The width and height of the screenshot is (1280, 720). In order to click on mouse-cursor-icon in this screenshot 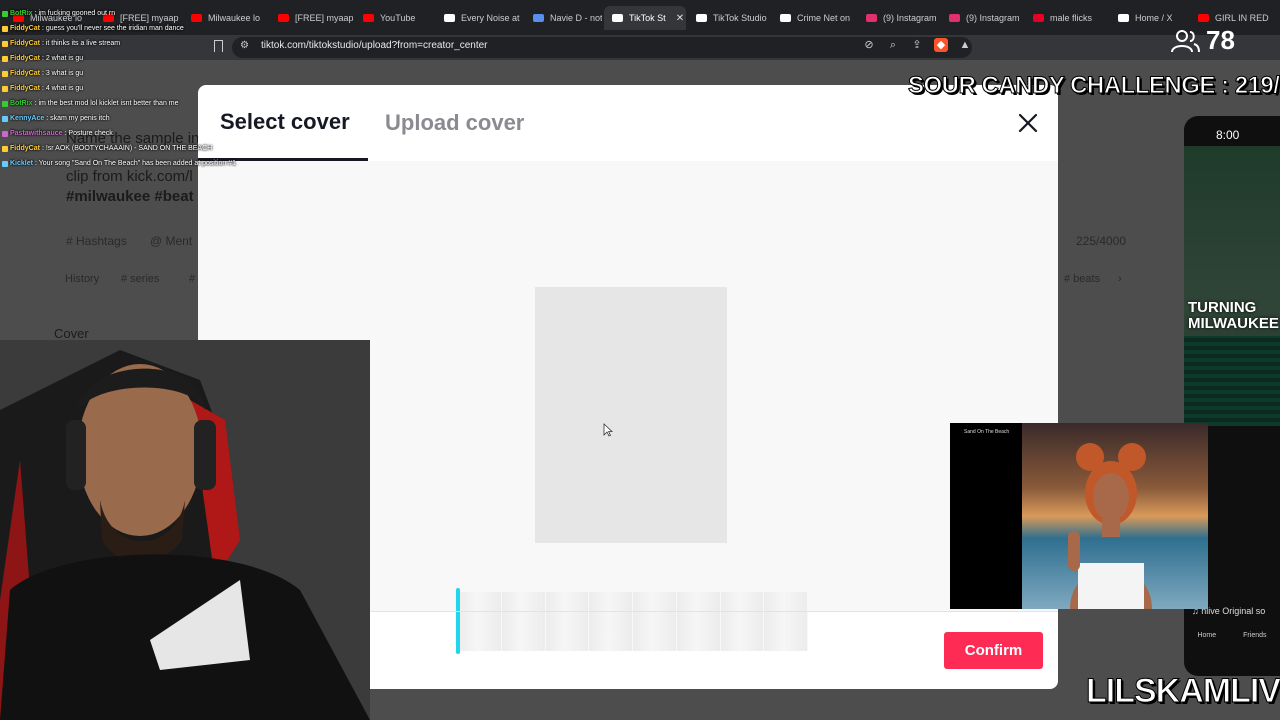, I will do `click(608, 430)`.